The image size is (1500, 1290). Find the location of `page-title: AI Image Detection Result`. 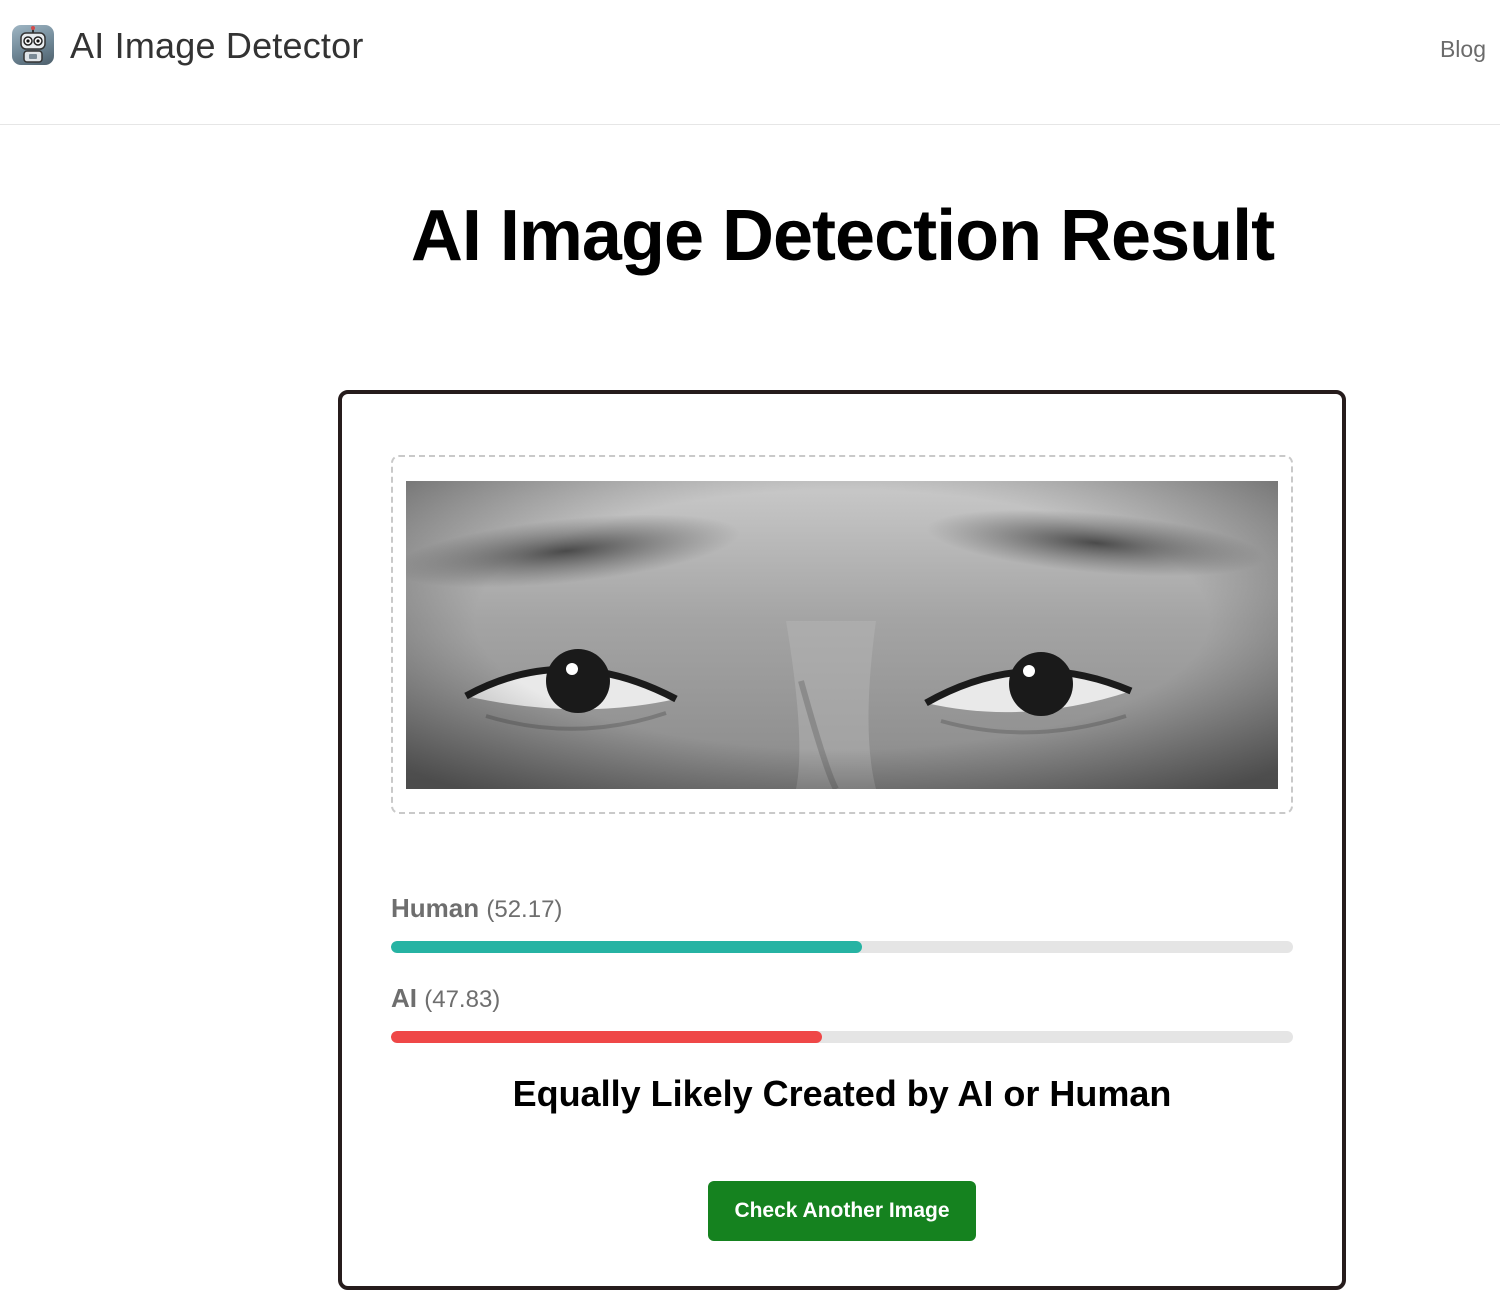

page-title: AI Image Detection Result is located at coordinates (842, 236).